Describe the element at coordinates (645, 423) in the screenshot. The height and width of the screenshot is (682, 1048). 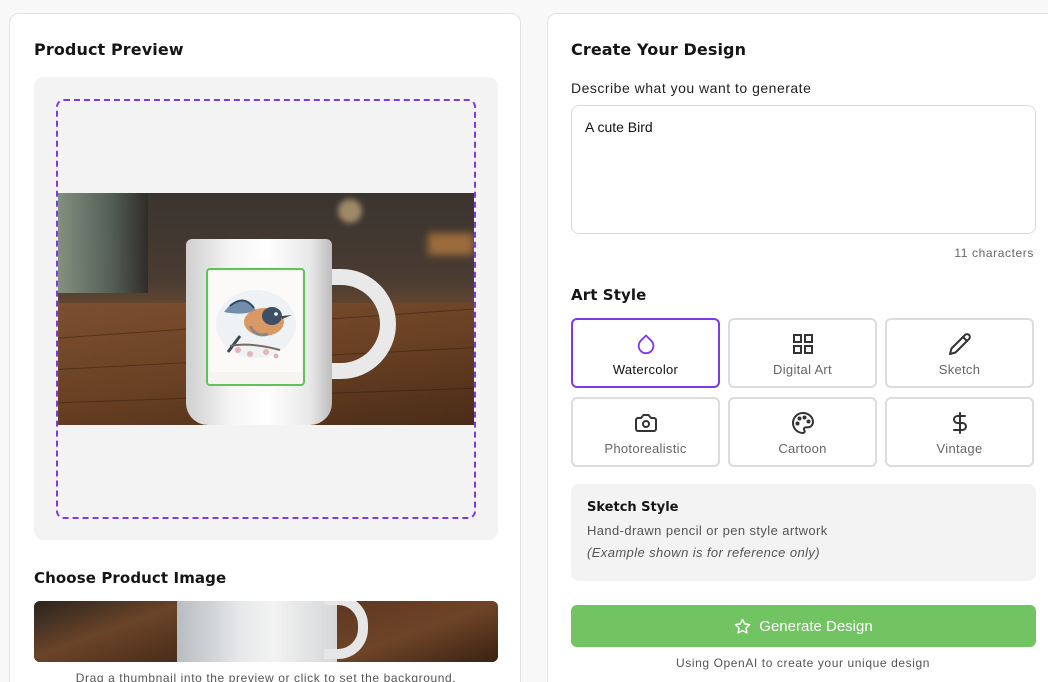
I see `camera-icon` at that location.